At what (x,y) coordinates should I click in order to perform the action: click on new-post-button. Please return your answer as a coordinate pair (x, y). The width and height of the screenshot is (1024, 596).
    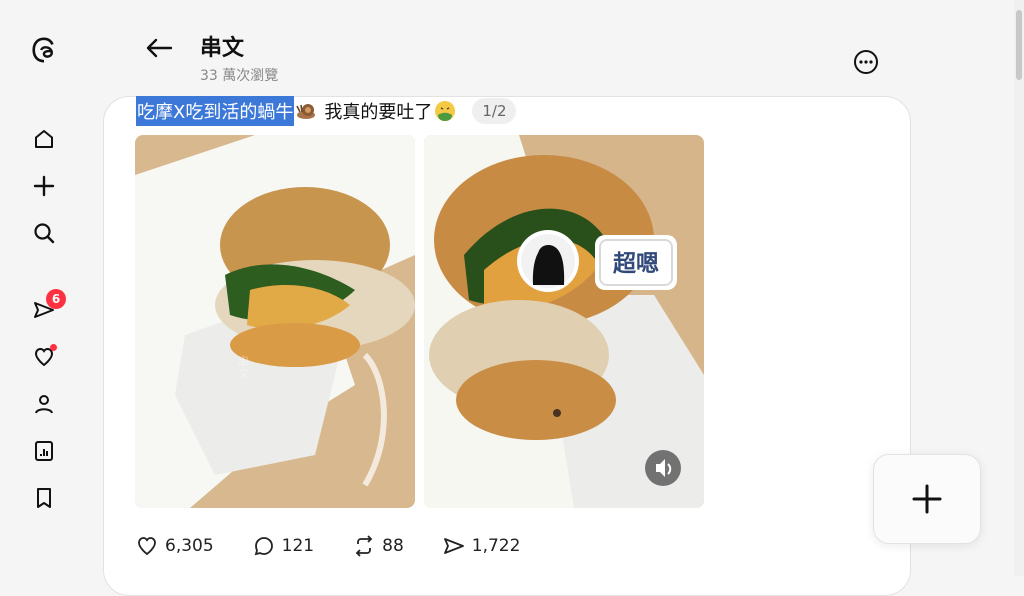
    Looking at the image, I should click on (927, 499).